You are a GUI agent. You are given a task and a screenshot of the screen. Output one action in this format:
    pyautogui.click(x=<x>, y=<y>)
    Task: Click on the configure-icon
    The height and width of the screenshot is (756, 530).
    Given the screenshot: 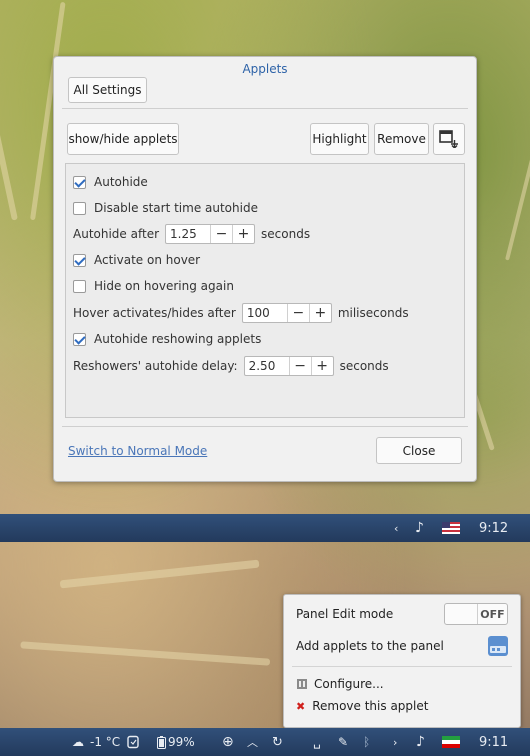 What is the action you would take?
    pyautogui.click(x=302, y=684)
    